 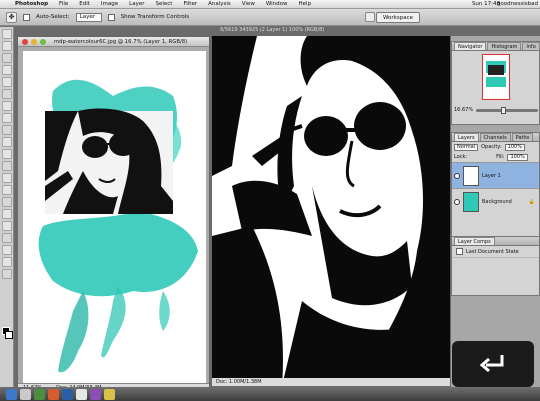 I want to click on shape-tool-icon, so click(x=7, y=226).